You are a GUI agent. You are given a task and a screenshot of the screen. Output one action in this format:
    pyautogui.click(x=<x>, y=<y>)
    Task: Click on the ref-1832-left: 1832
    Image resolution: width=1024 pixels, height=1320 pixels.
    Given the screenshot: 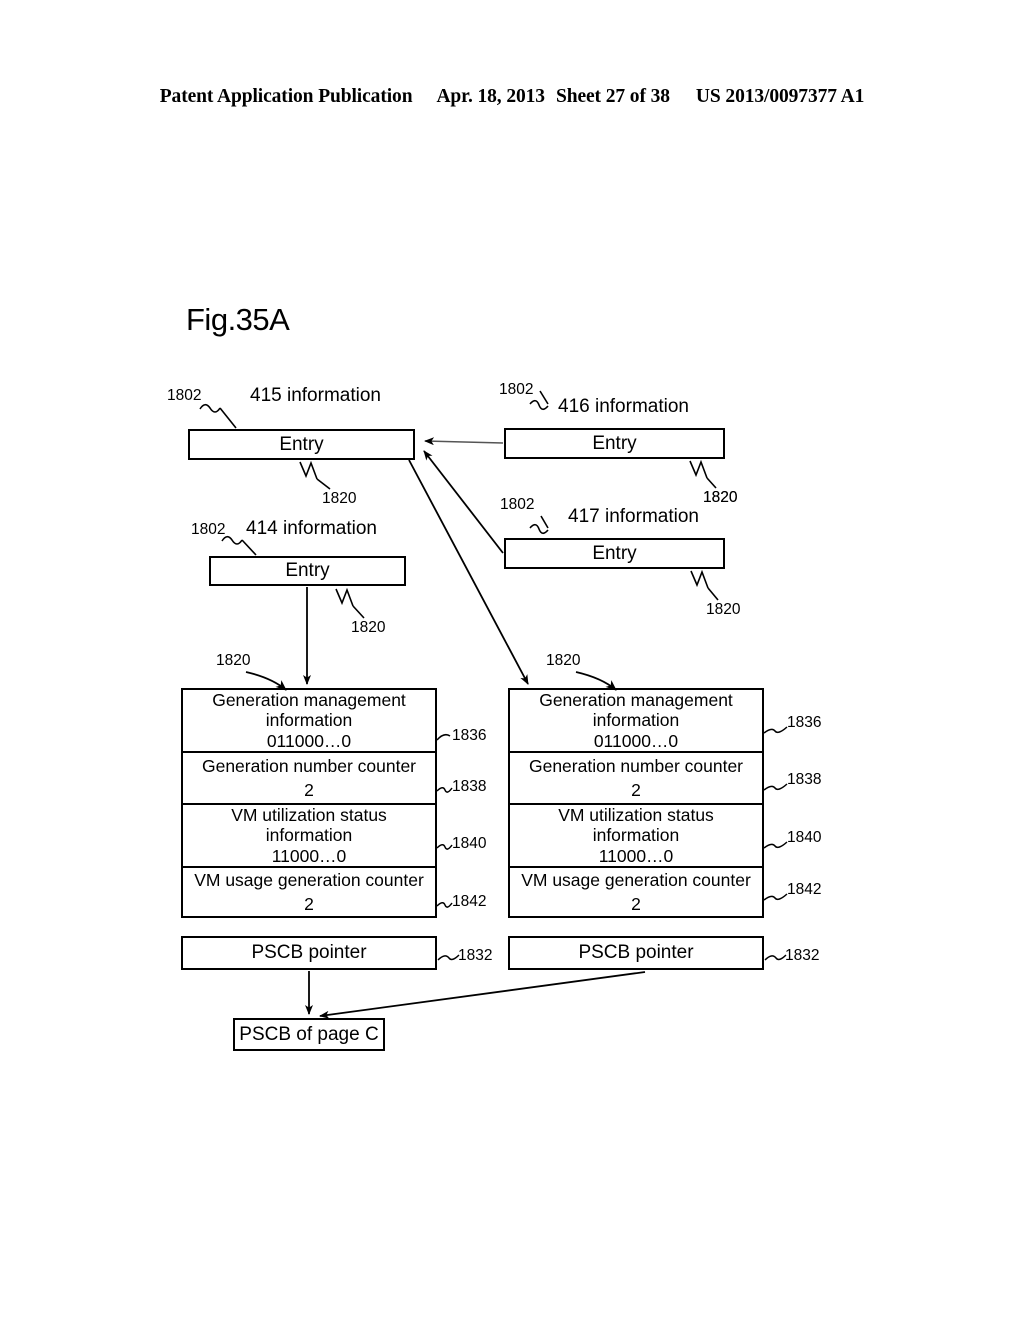 What is the action you would take?
    pyautogui.click(x=475, y=955)
    